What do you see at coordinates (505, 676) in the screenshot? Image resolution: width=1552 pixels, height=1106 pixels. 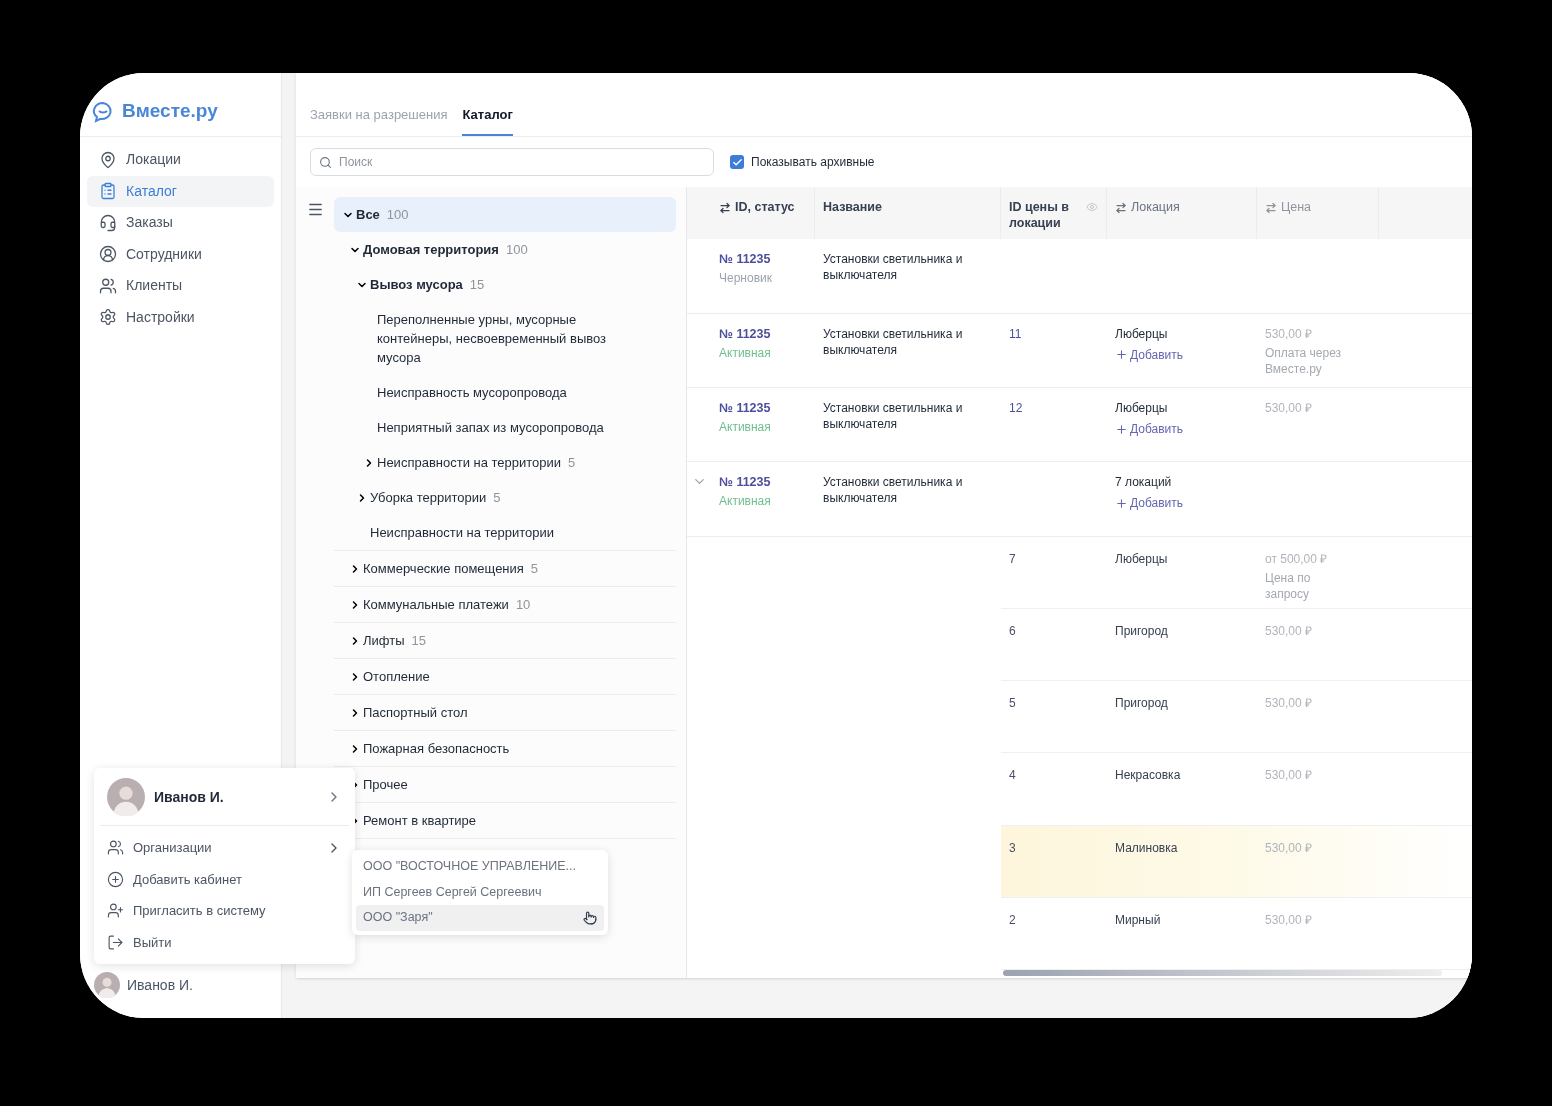 I see `tree-item: Отопление` at bounding box center [505, 676].